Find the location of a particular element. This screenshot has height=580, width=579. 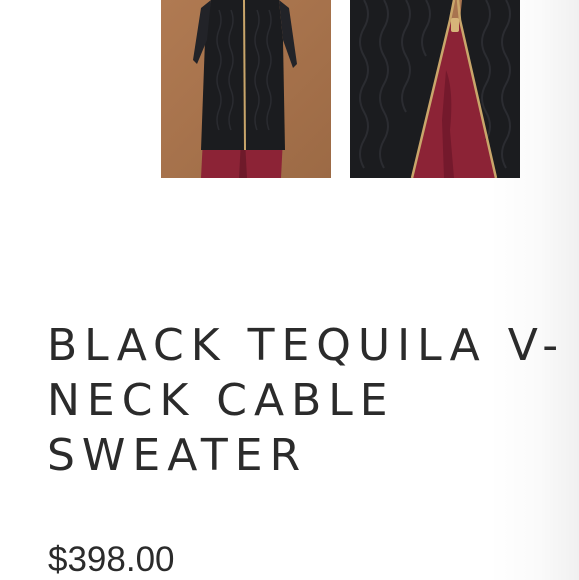

back-view-photo is located at coordinates (246, 89).